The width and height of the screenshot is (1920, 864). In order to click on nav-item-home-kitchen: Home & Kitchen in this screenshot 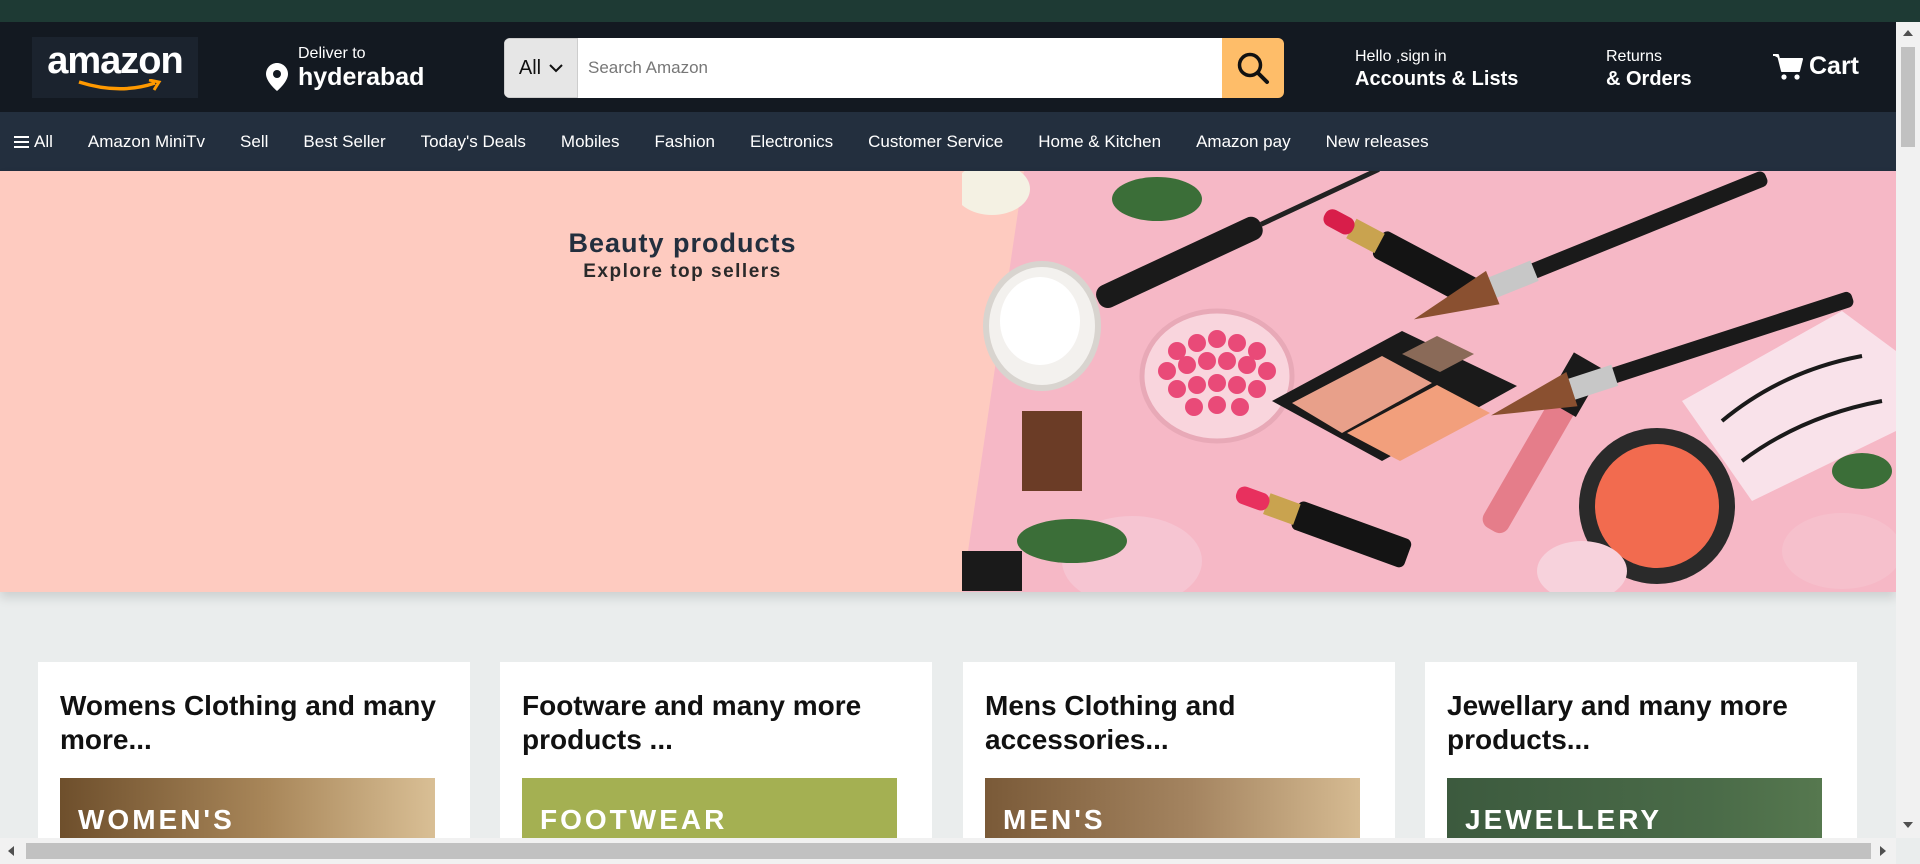, I will do `click(1099, 142)`.